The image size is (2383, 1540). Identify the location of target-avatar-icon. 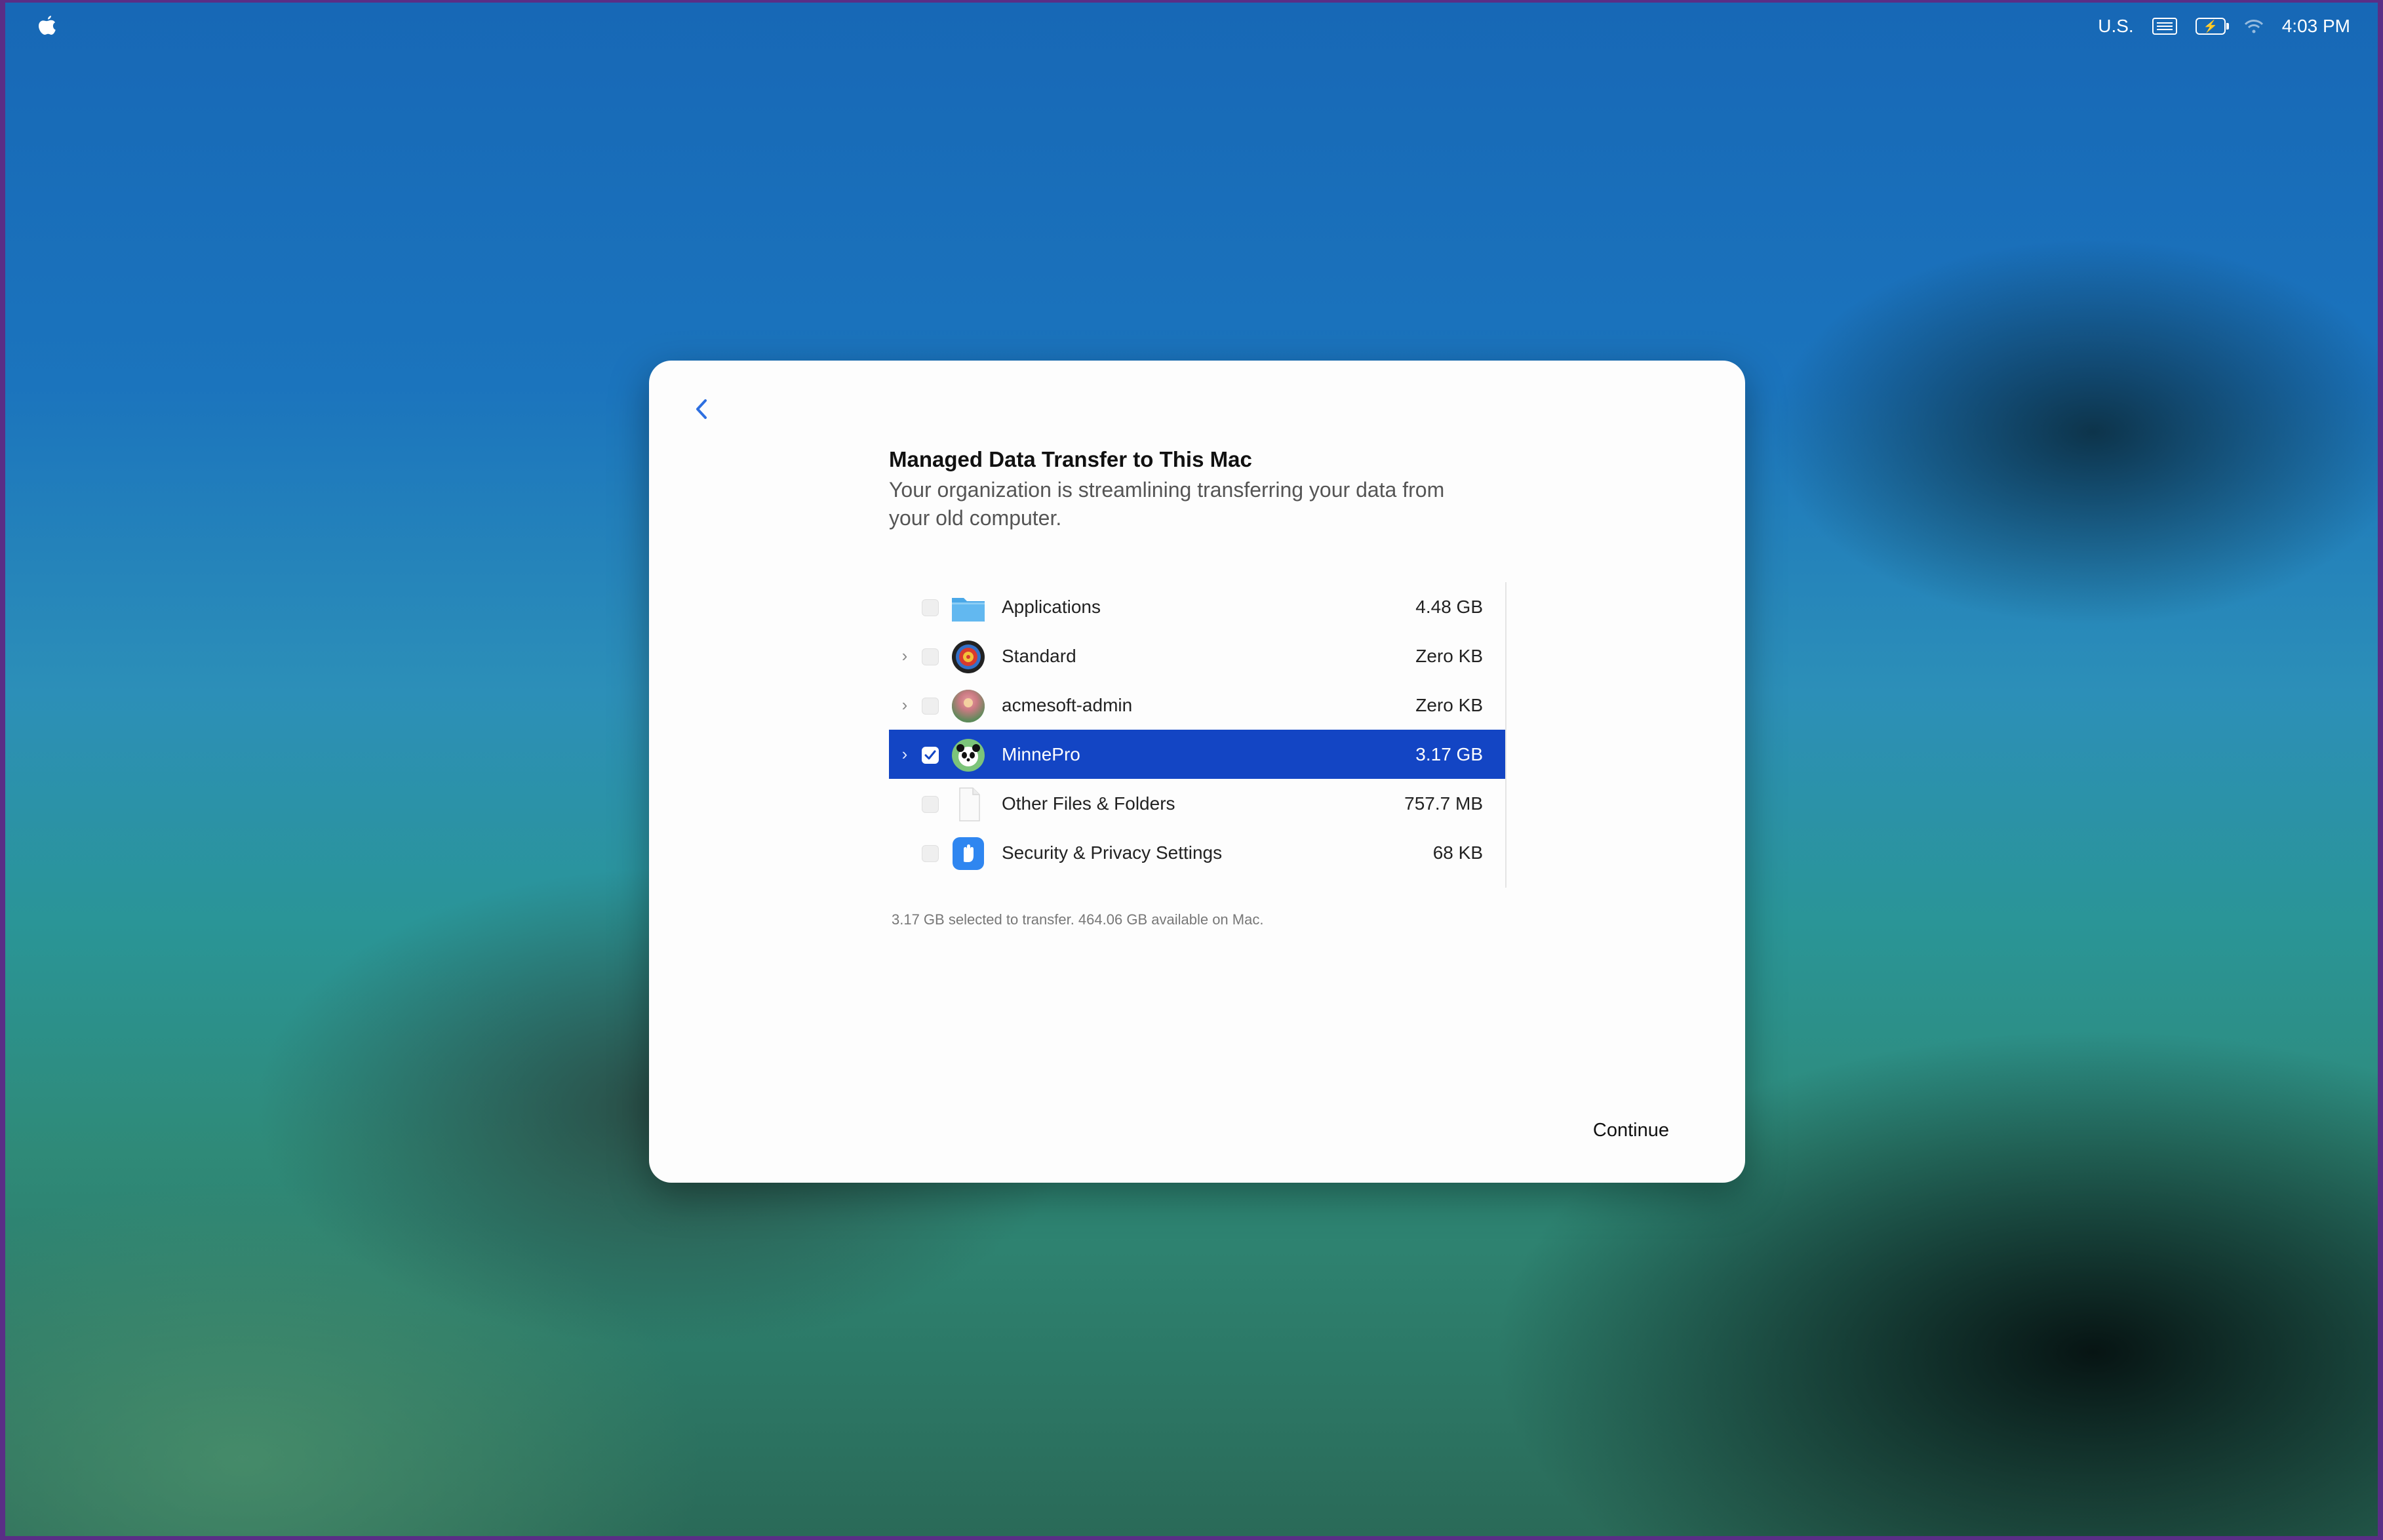
(968, 657).